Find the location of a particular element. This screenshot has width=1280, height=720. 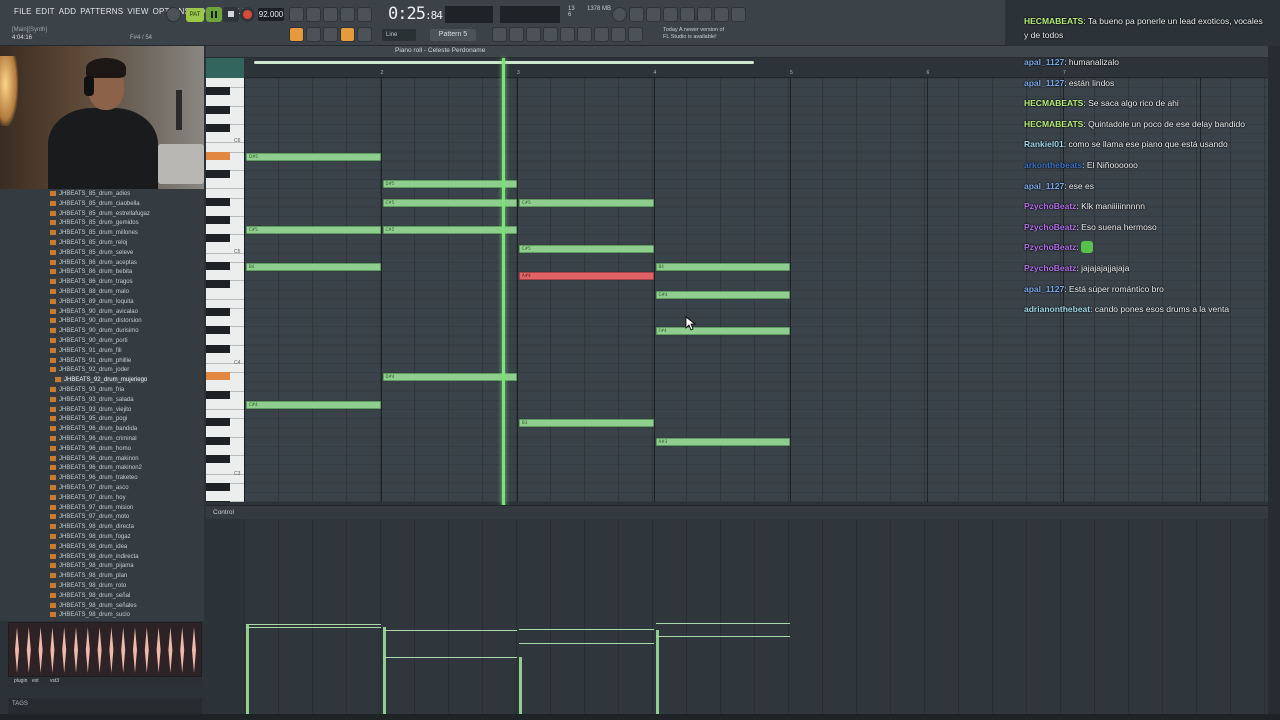

midi-note: F#4 is located at coordinates (722, 331).